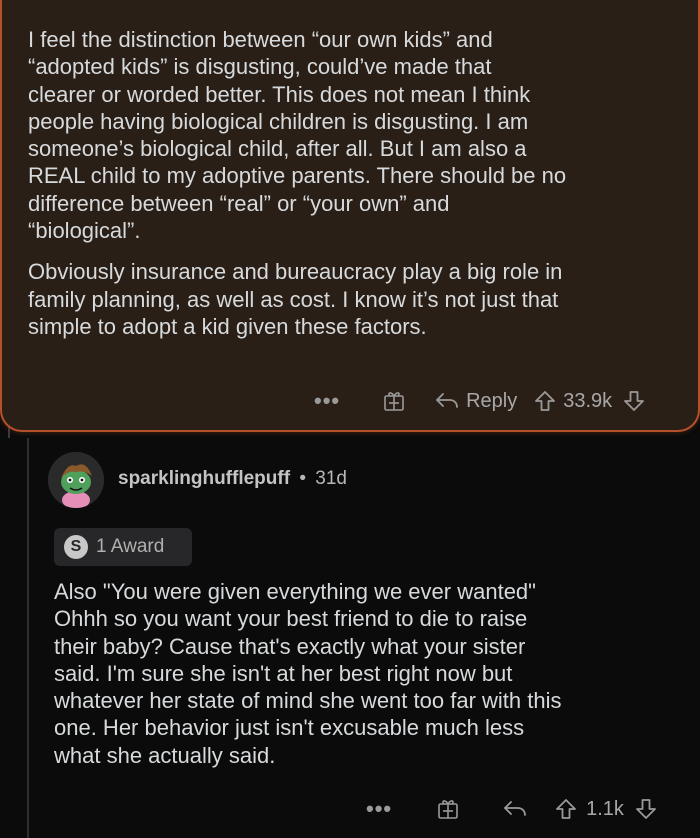 The height and width of the screenshot is (838, 700). Describe the element at coordinates (130, 546) in the screenshot. I see `award-label: 1 Award` at that location.